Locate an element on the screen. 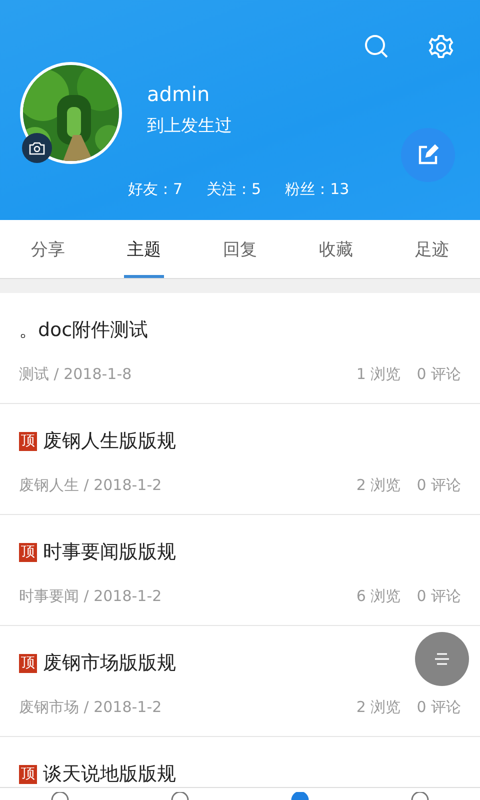  view-count: 6 浏览 is located at coordinates (378, 596).